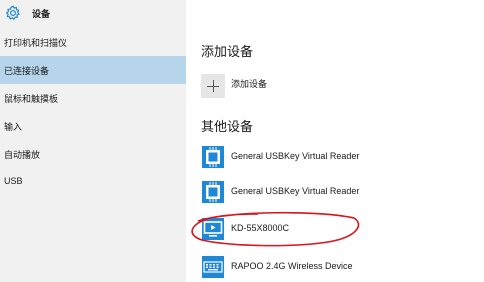  Describe the element at coordinates (93, 182) in the screenshot. I see `sidebar-item-usb: USB` at that location.